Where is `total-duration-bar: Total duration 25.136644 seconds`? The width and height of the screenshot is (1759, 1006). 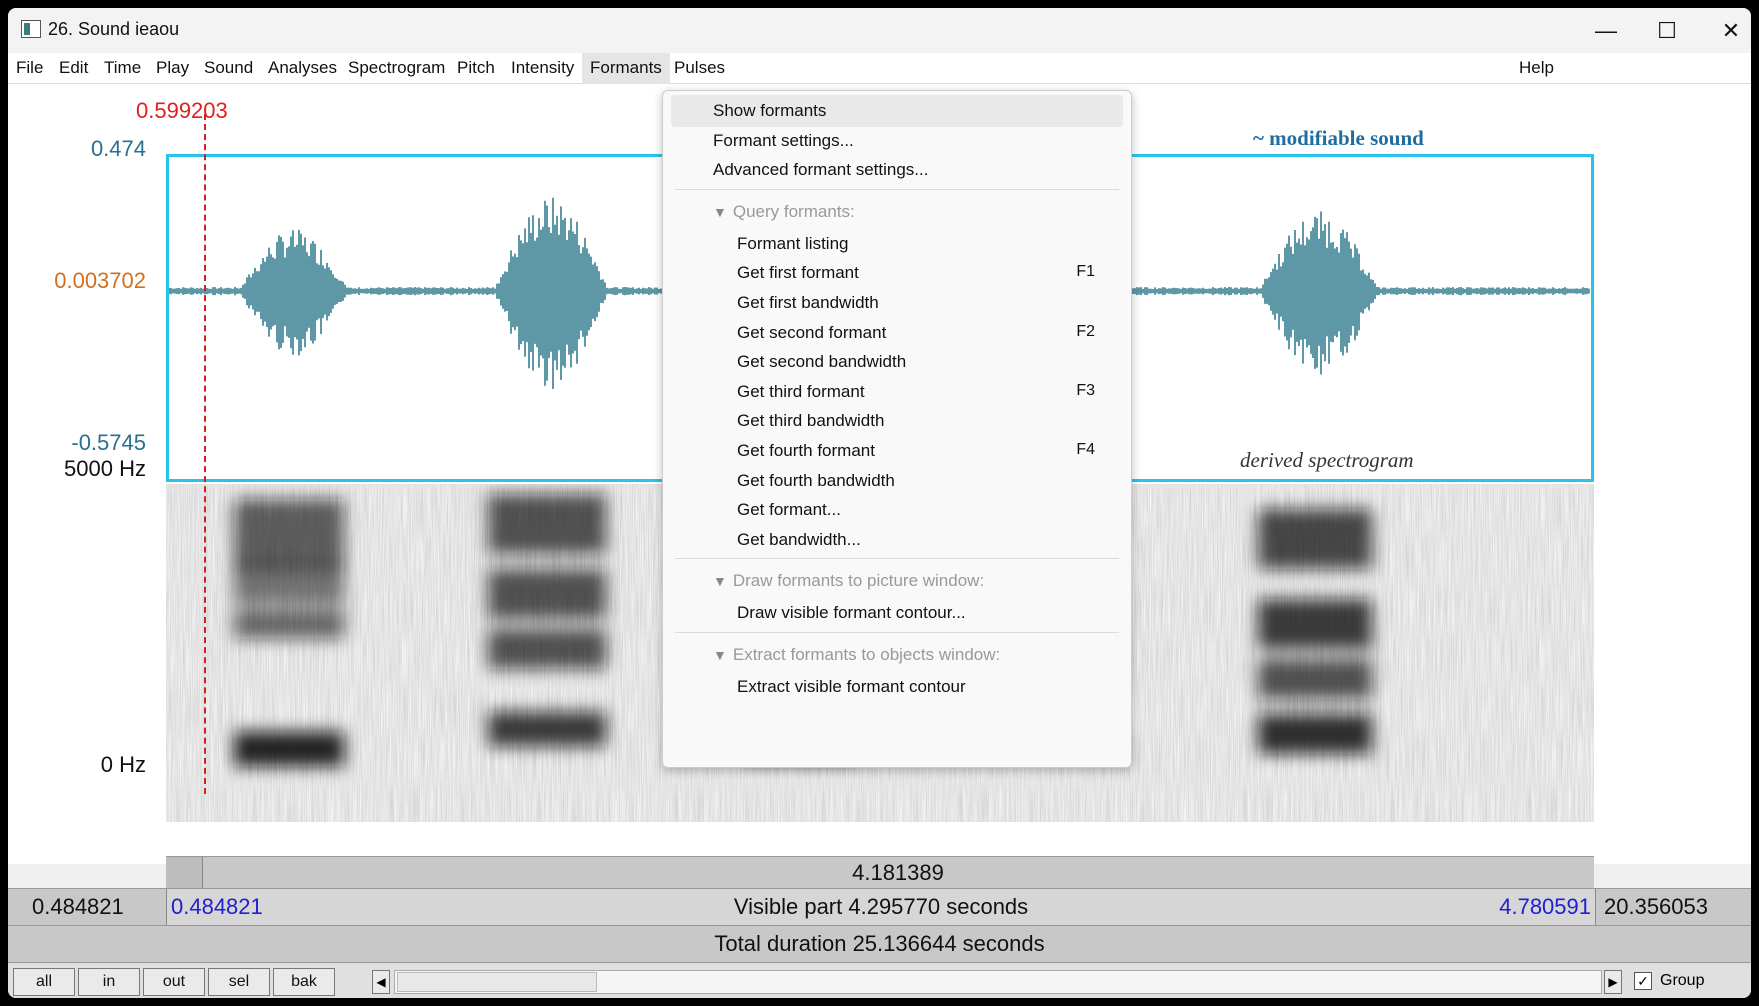
total-duration-bar: Total duration 25.136644 seconds is located at coordinates (879, 943).